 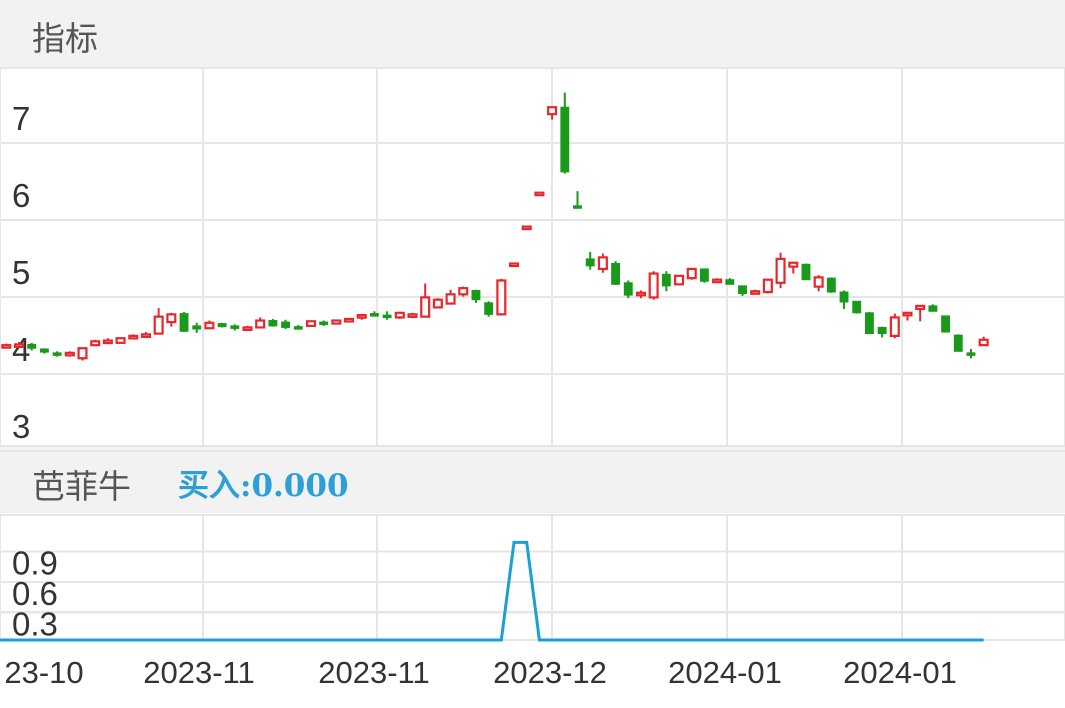 What do you see at coordinates (21, 426) in the screenshot?
I see `main-y-tick-label: 3` at bounding box center [21, 426].